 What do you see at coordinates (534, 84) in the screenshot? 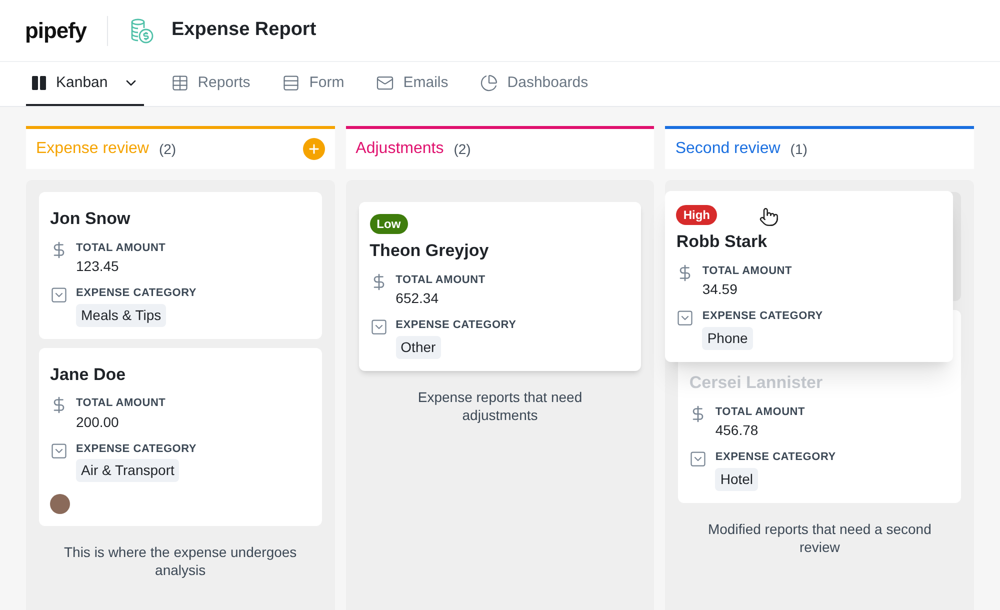
I see `tab: Dashboards` at bounding box center [534, 84].